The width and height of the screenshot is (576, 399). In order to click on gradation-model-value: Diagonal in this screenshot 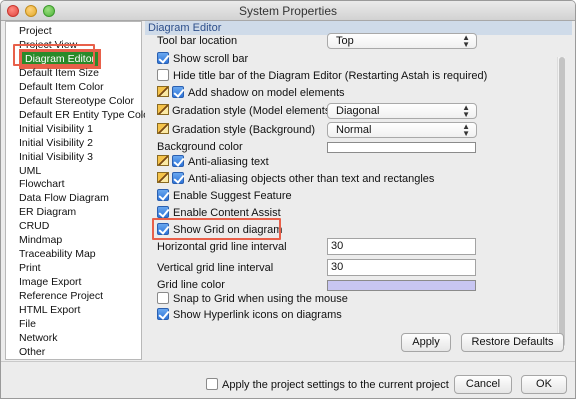, I will do `click(358, 111)`.